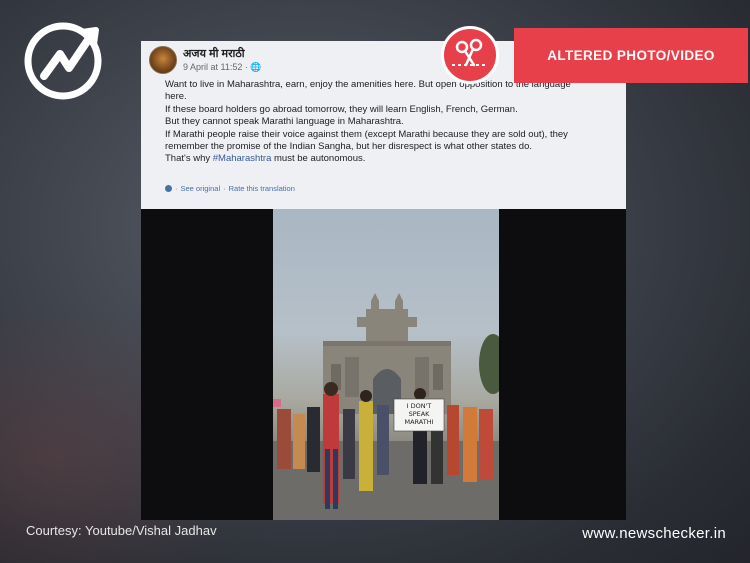 This screenshot has width=750, height=563. Describe the element at coordinates (222, 54) in the screenshot. I see `post-author: अजय मी मराठी` at that location.